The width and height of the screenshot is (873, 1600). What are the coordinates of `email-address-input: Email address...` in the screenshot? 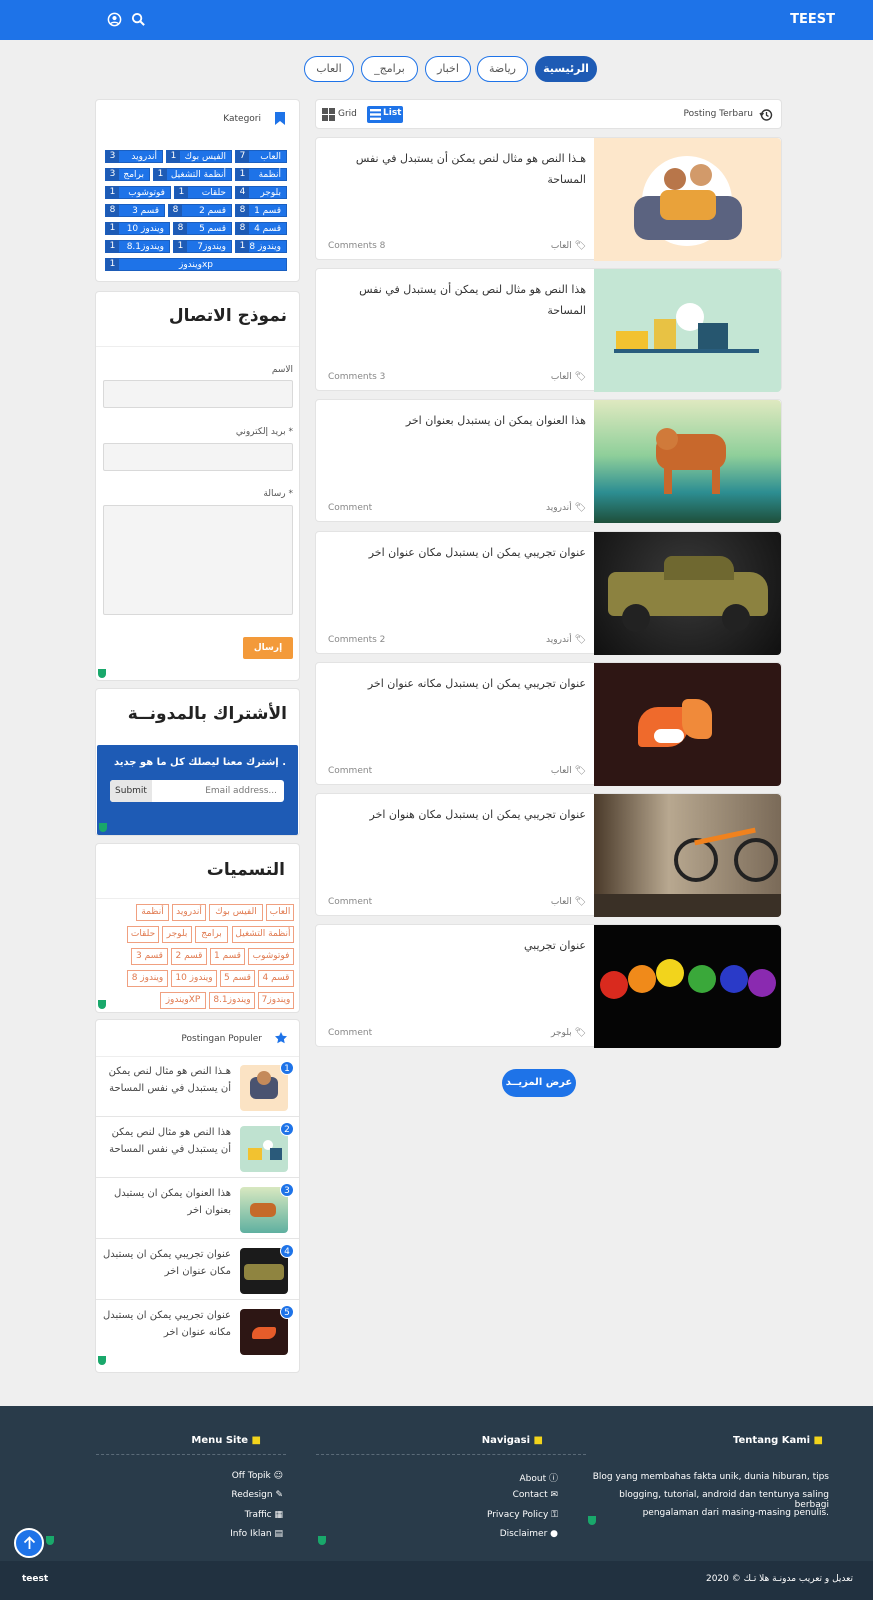 It's located at (241, 791).